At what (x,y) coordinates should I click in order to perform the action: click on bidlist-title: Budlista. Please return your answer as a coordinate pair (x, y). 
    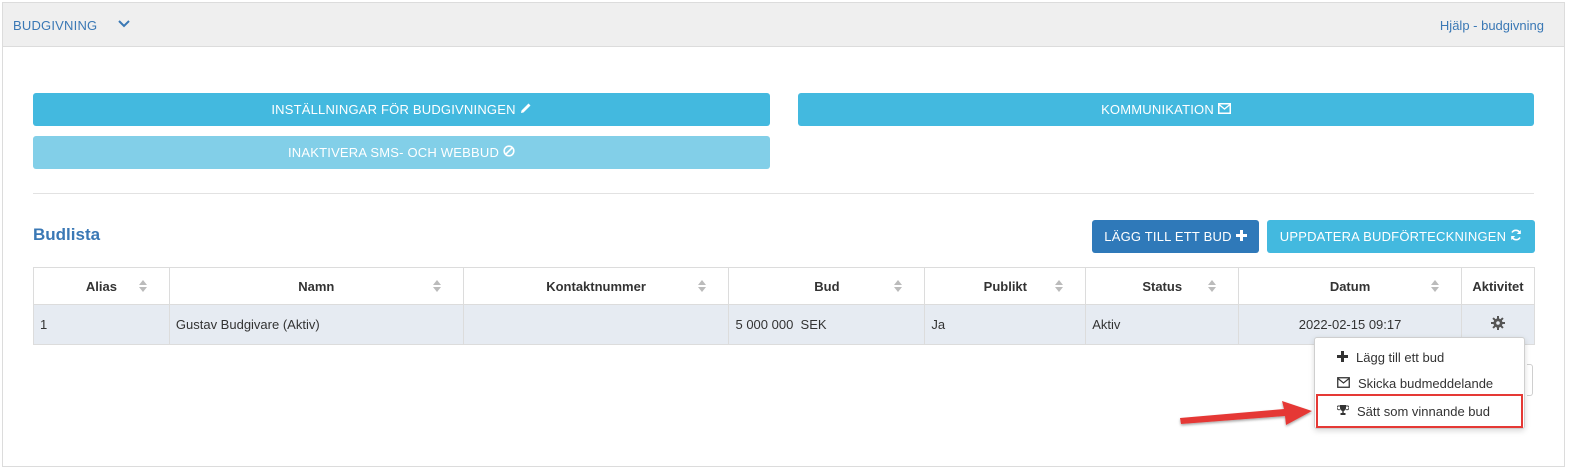
    Looking at the image, I should click on (67, 234).